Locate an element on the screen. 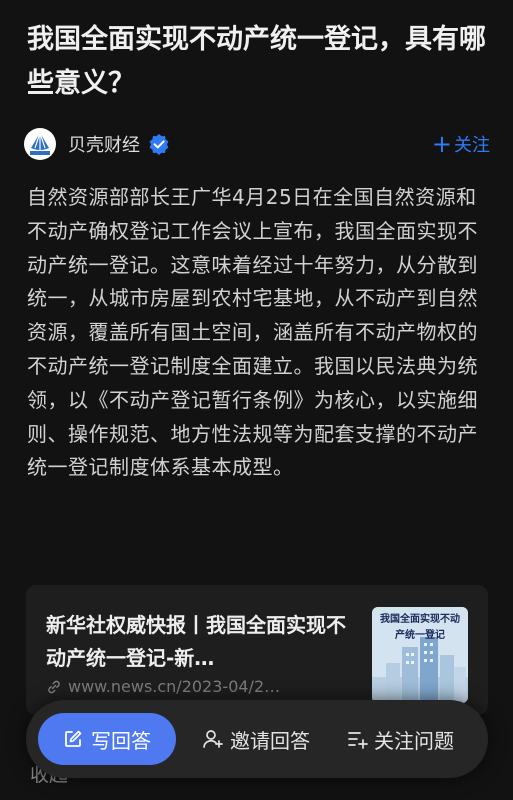  follow-question-button: 关注问题 is located at coordinates (400, 739).